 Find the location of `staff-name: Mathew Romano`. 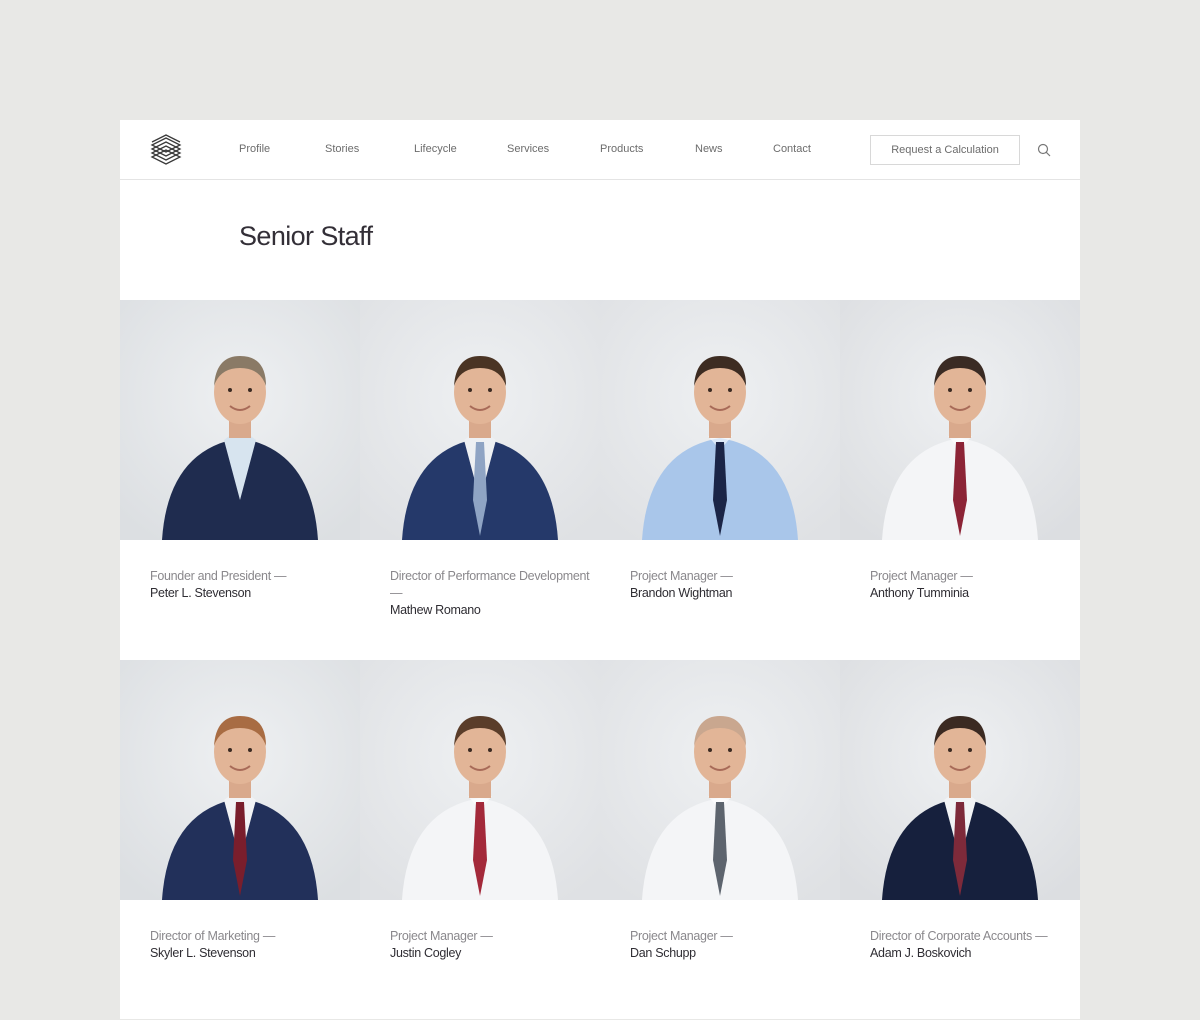

staff-name: Mathew Romano is located at coordinates (490, 610).